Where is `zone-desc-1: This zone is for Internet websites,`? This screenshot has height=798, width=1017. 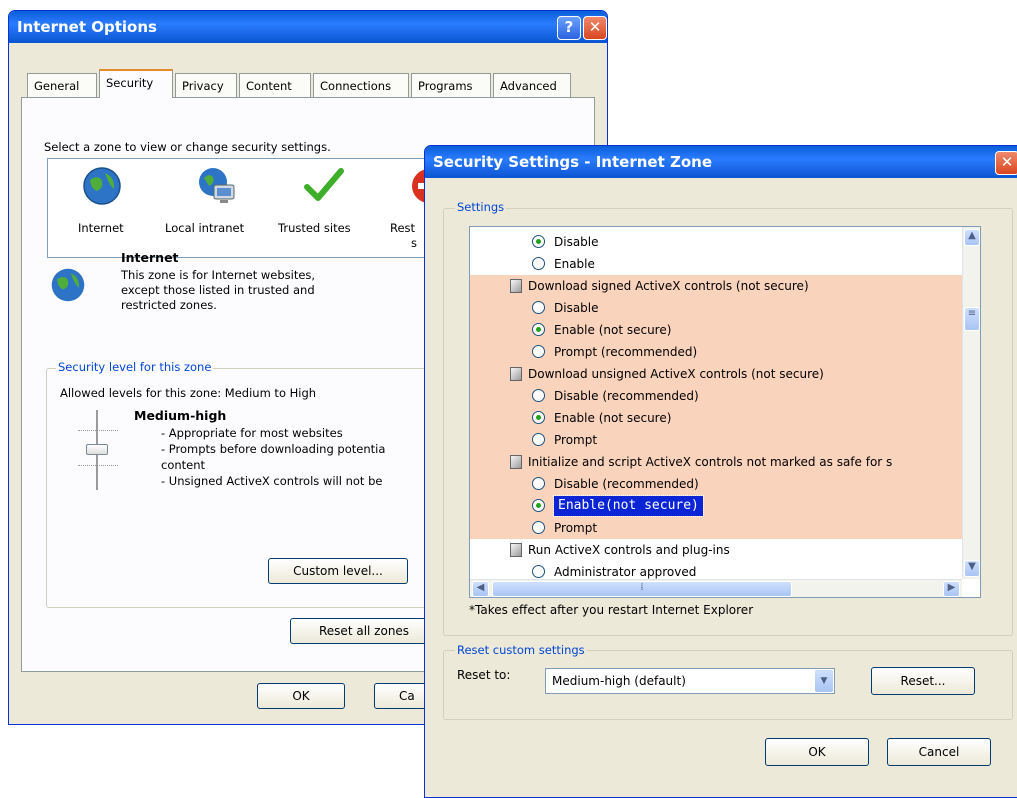 zone-desc-1: This zone is for Internet websites, is located at coordinates (218, 275).